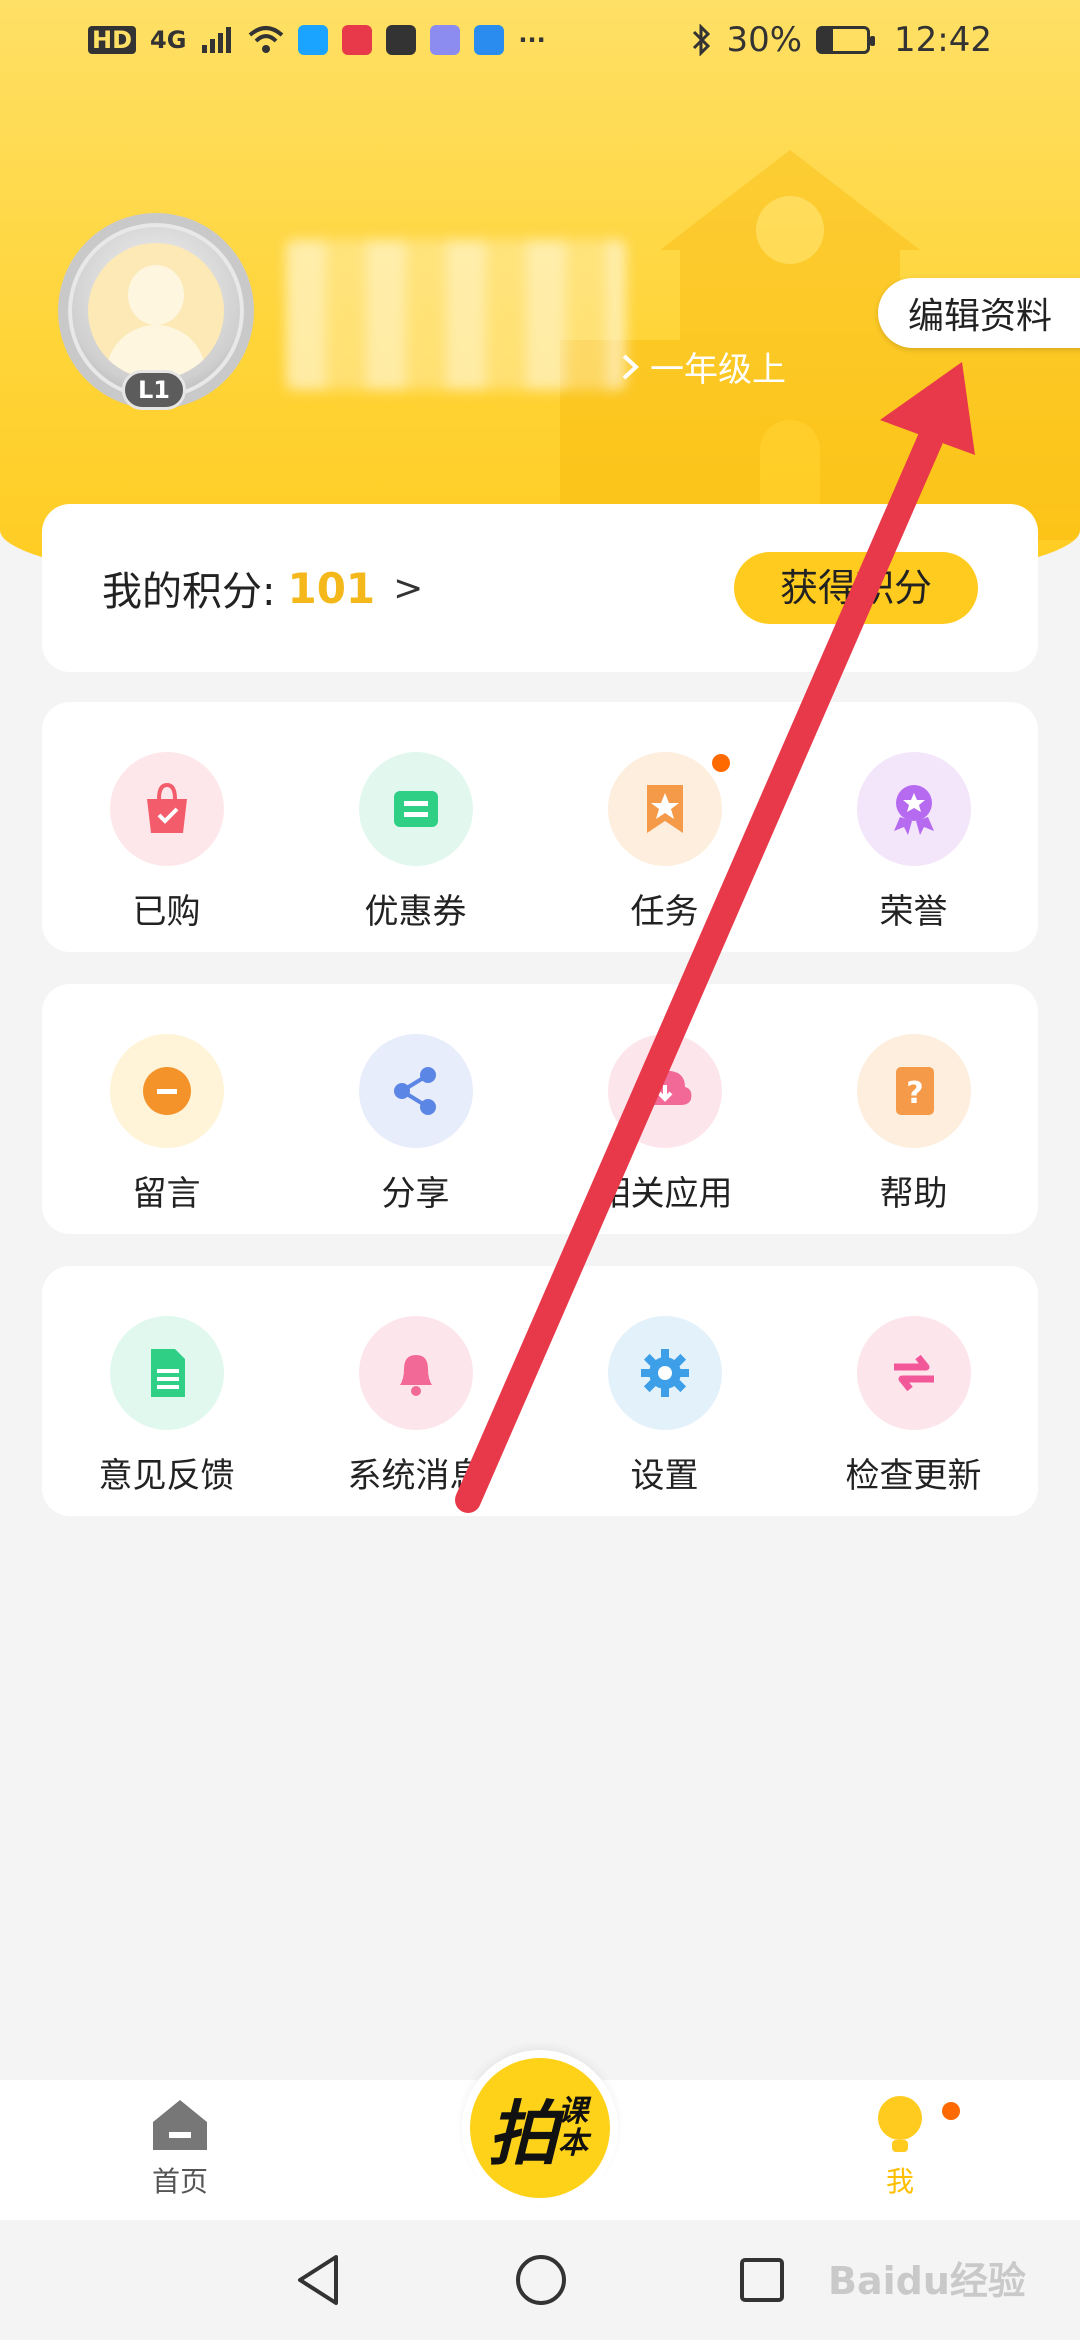 The width and height of the screenshot is (1080, 2340). I want to click on grid-card-row-2: 留言 分享 相关应用? 帮助, so click(540, 1109).